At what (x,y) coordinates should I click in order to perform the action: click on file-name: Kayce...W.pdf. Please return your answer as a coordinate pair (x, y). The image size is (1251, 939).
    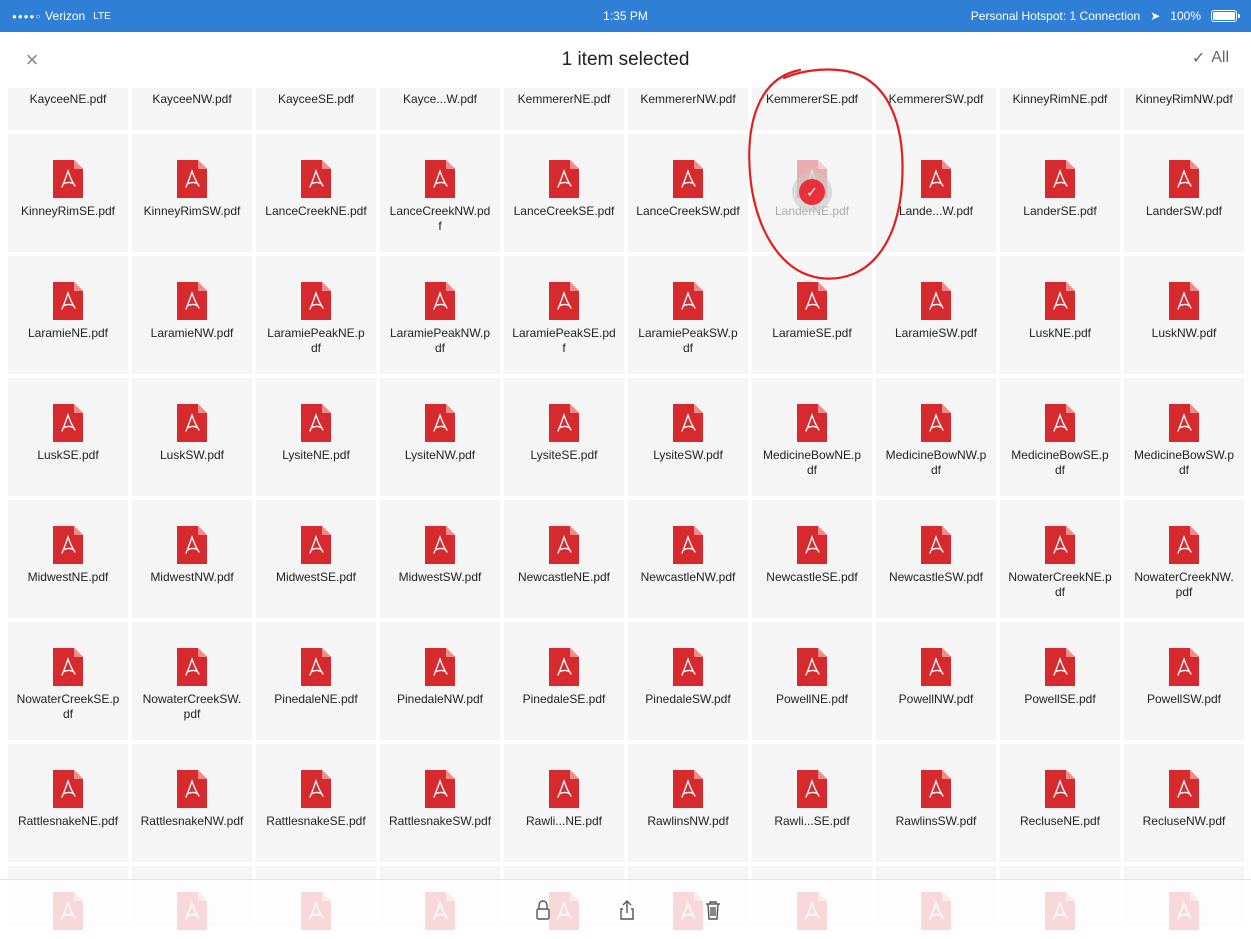
    Looking at the image, I should click on (440, 99).